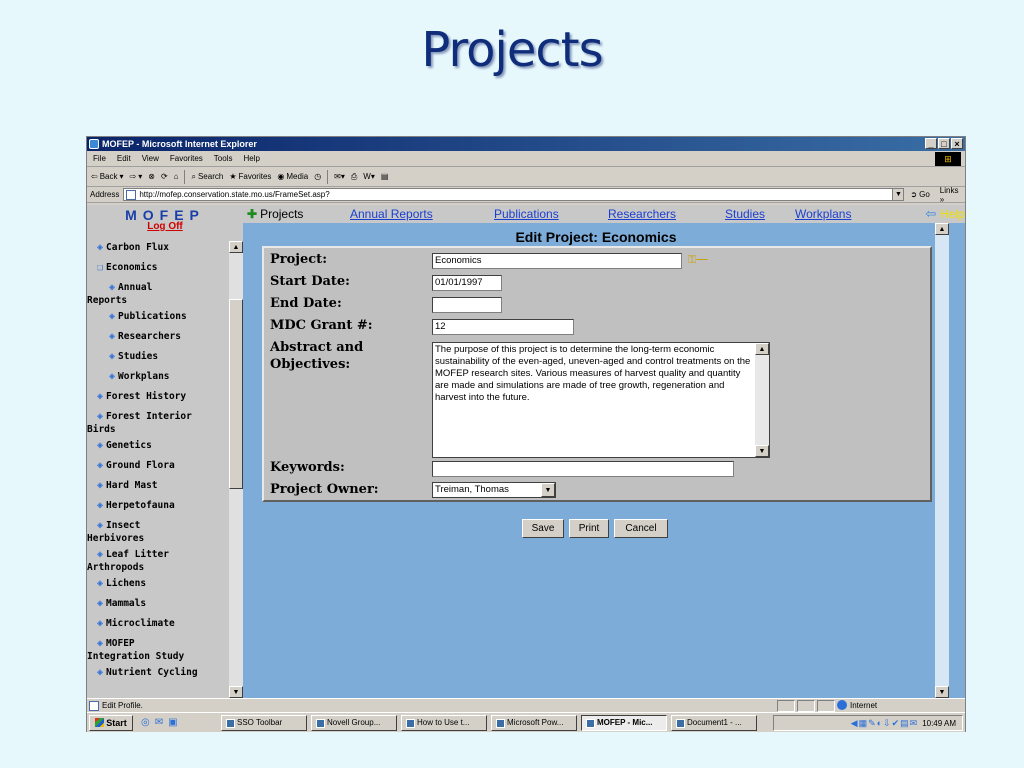 The width and height of the screenshot is (1024, 768). I want to click on sidebar-item: ◈ Herpetofauna, so click(136, 505).